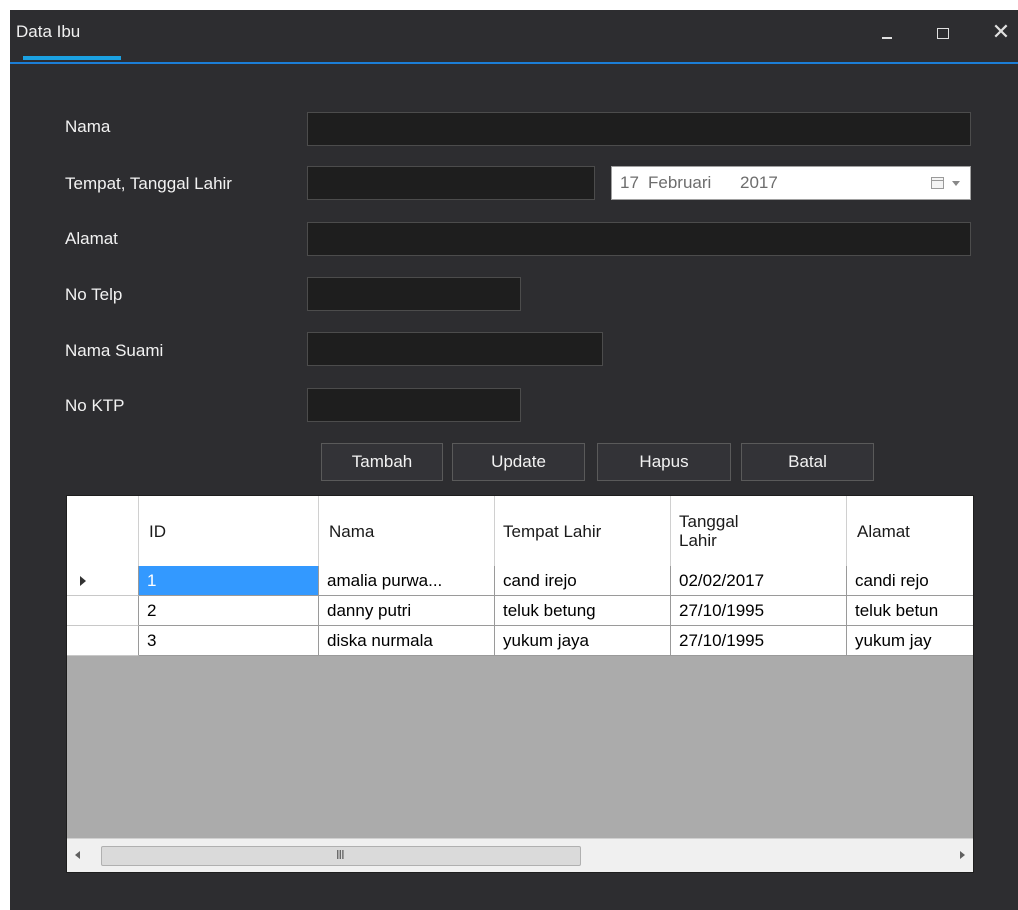  What do you see at coordinates (229, 611) in the screenshot?
I see `cell-id: 2` at bounding box center [229, 611].